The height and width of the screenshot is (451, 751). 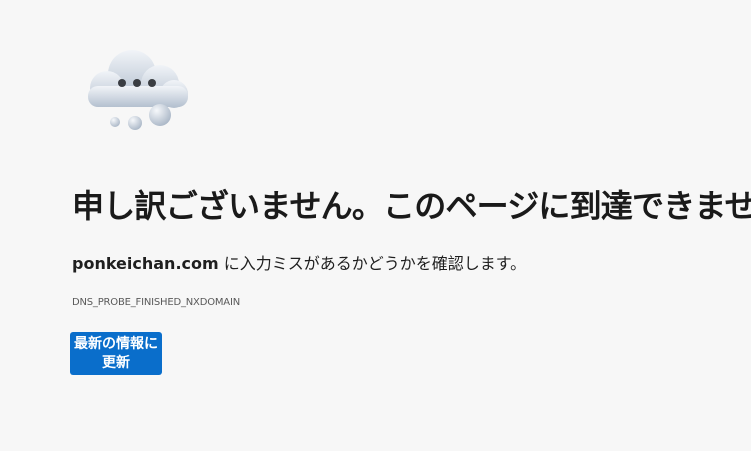 I want to click on bubble-small, so click(x=115, y=122).